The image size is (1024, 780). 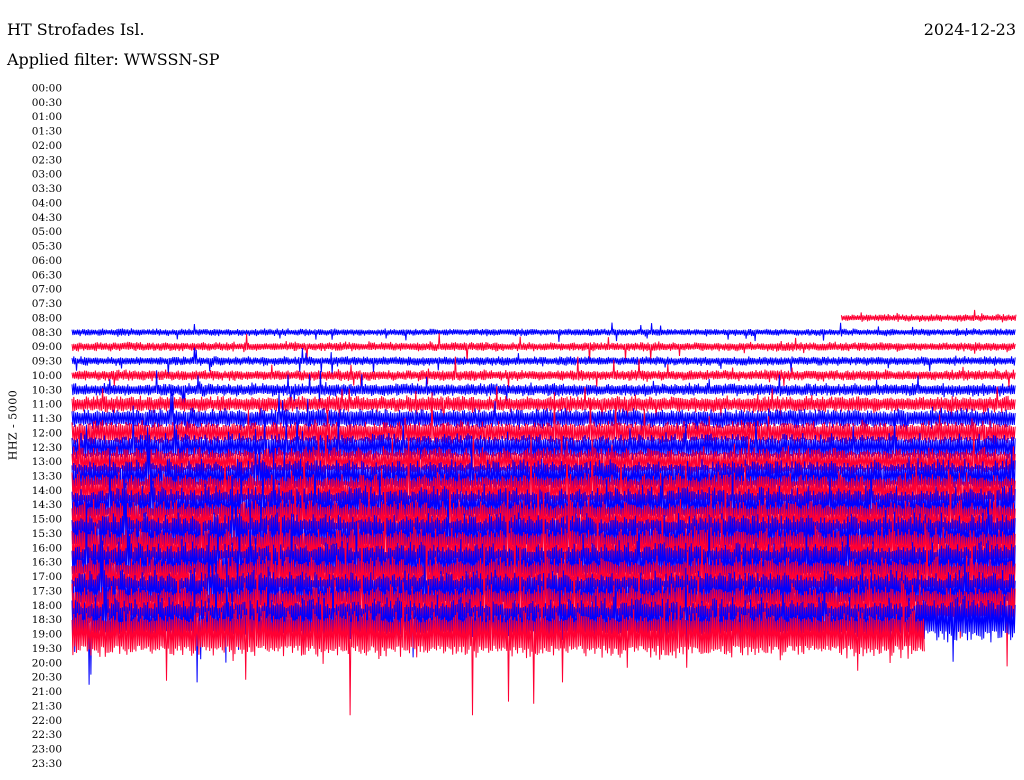 What do you see at coordinates (47, 203) in the screenshot?
I see `time-tick-label: 04:00` at bounding box center [47, 203].